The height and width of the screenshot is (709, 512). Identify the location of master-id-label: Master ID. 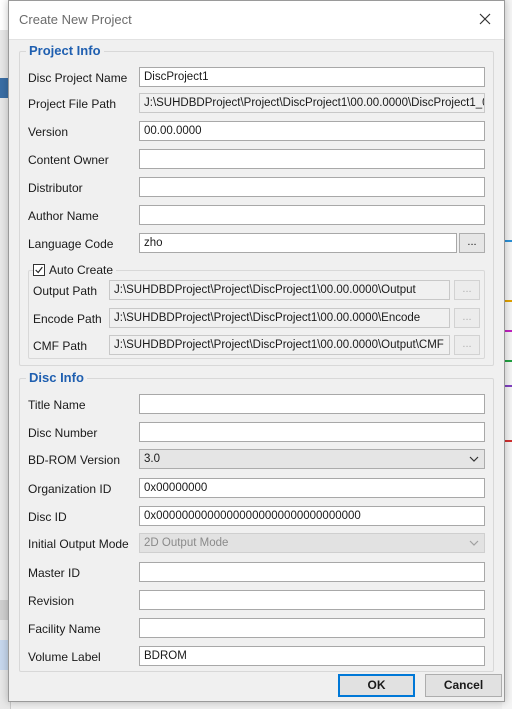
(54, 573).